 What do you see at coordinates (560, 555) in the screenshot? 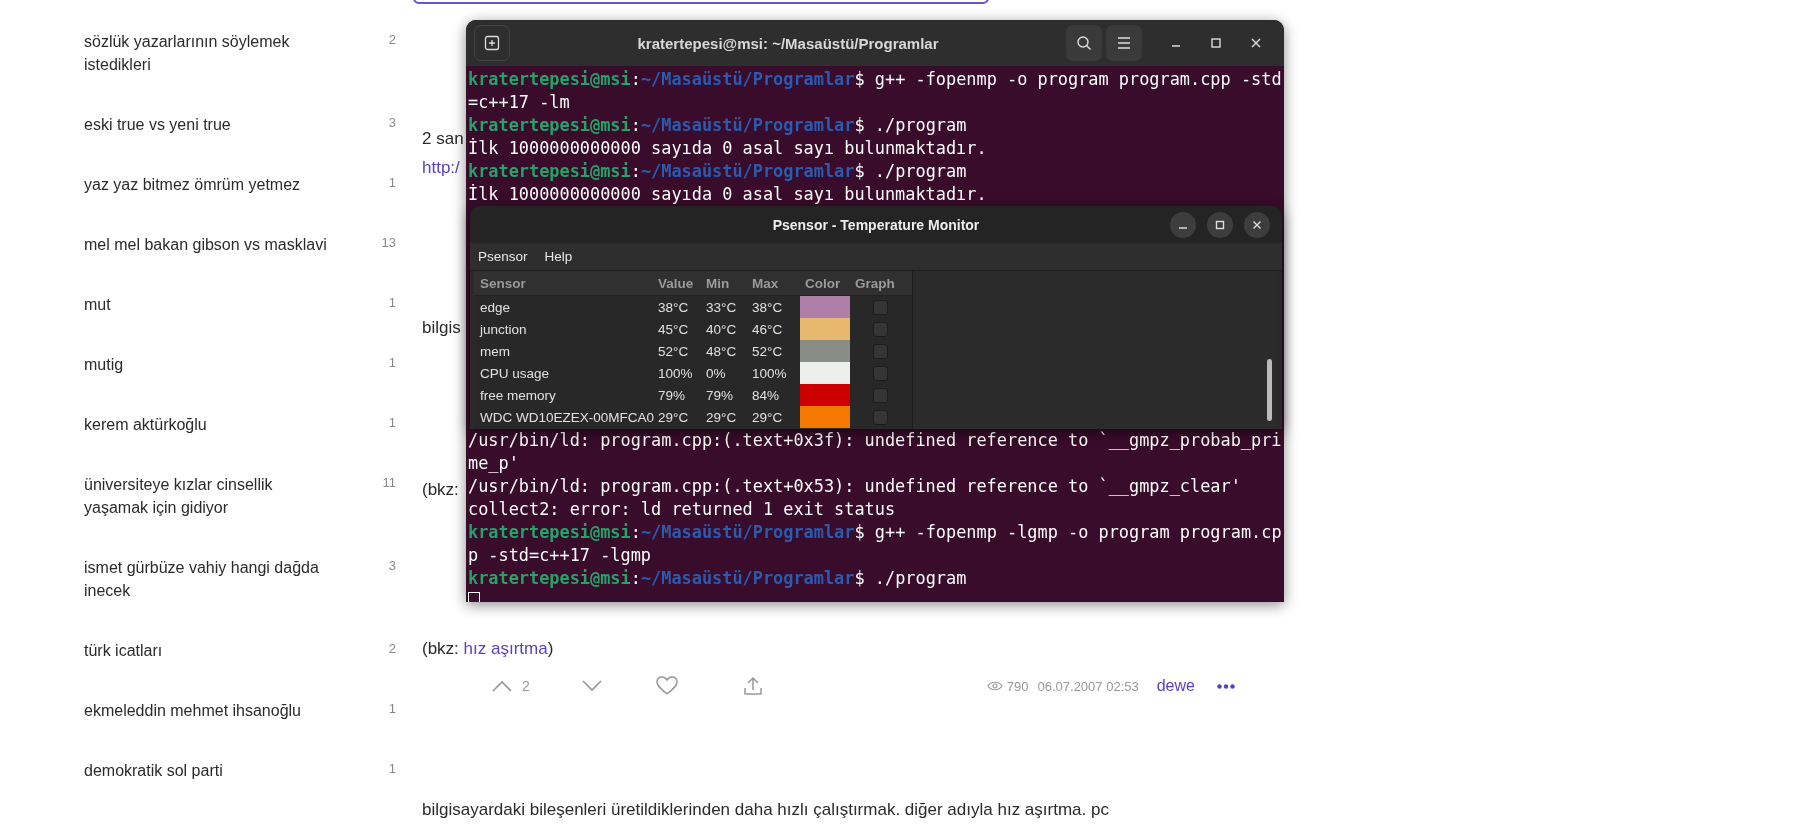
I see `terminal-line: p -std=c++17 -lgmp` at bounding box center [560, 555].